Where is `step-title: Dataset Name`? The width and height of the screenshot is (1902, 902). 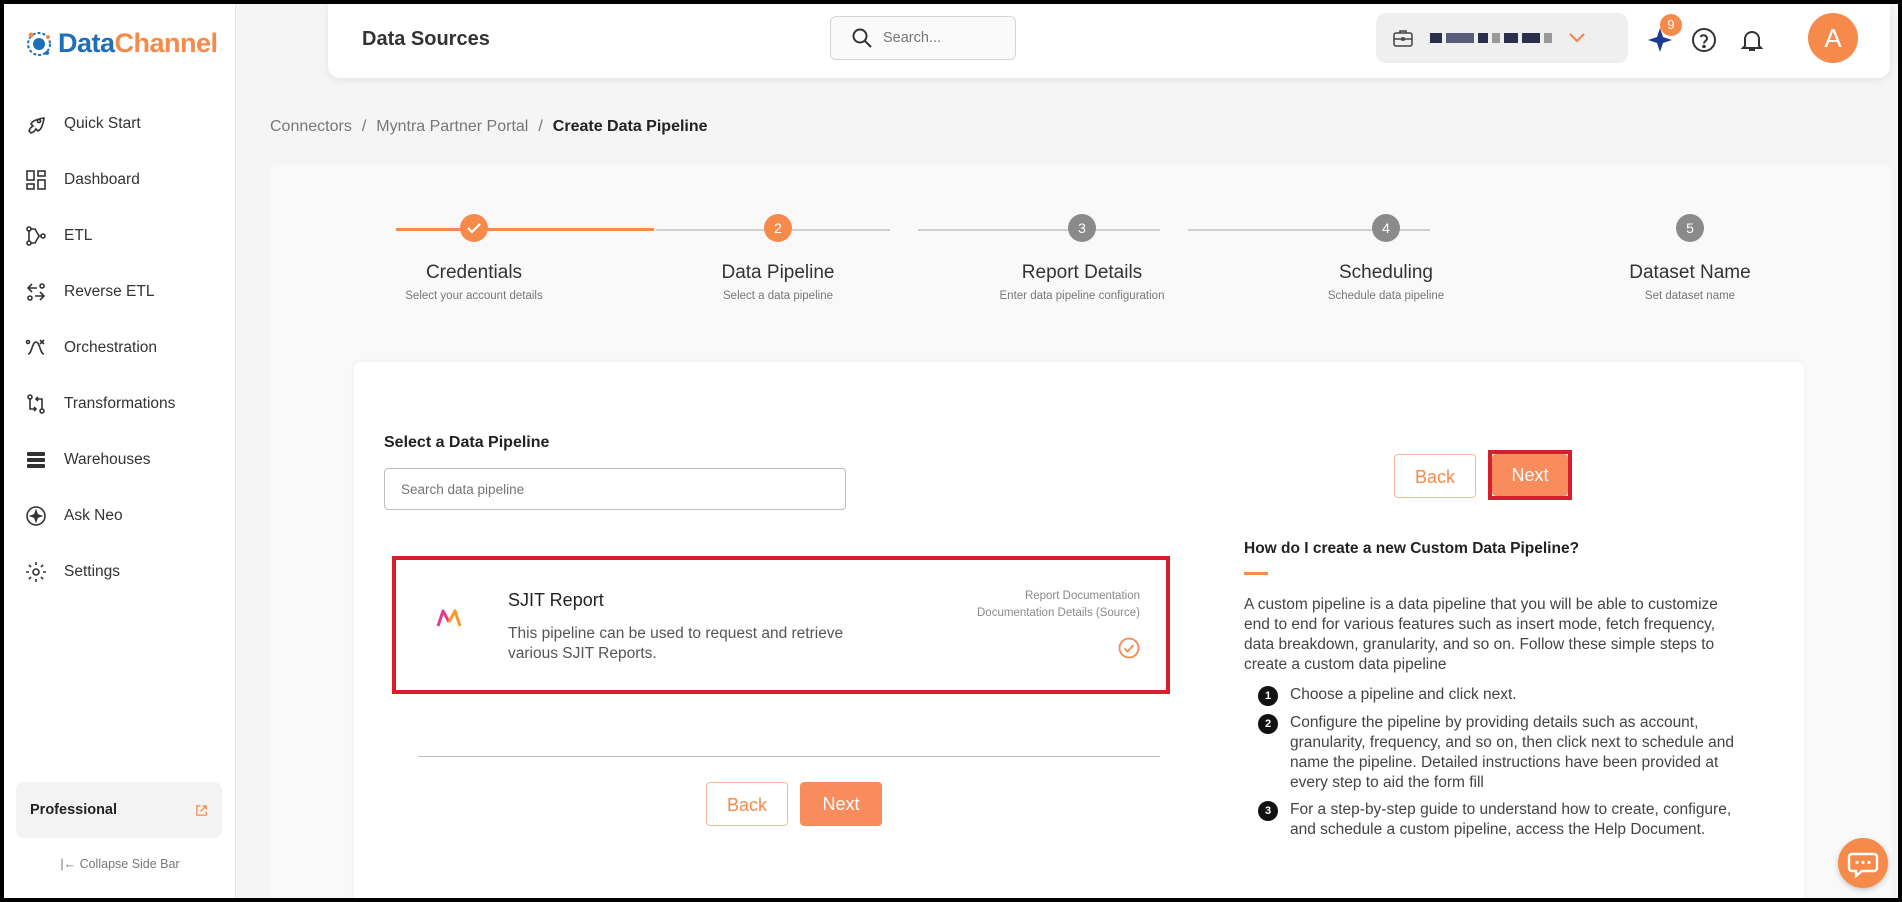 step-title: Dataset Name is located at coordinates (1690, 272).